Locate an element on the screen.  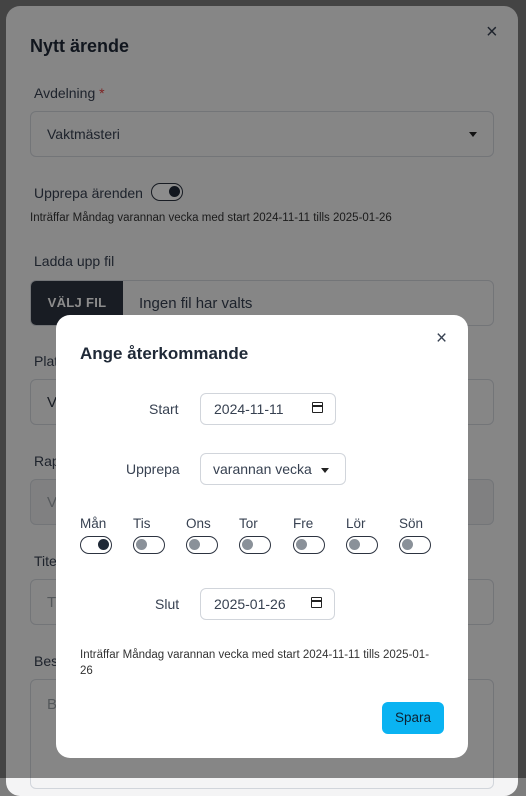
weekday-label: Tor is located at coordinates (248, 523).